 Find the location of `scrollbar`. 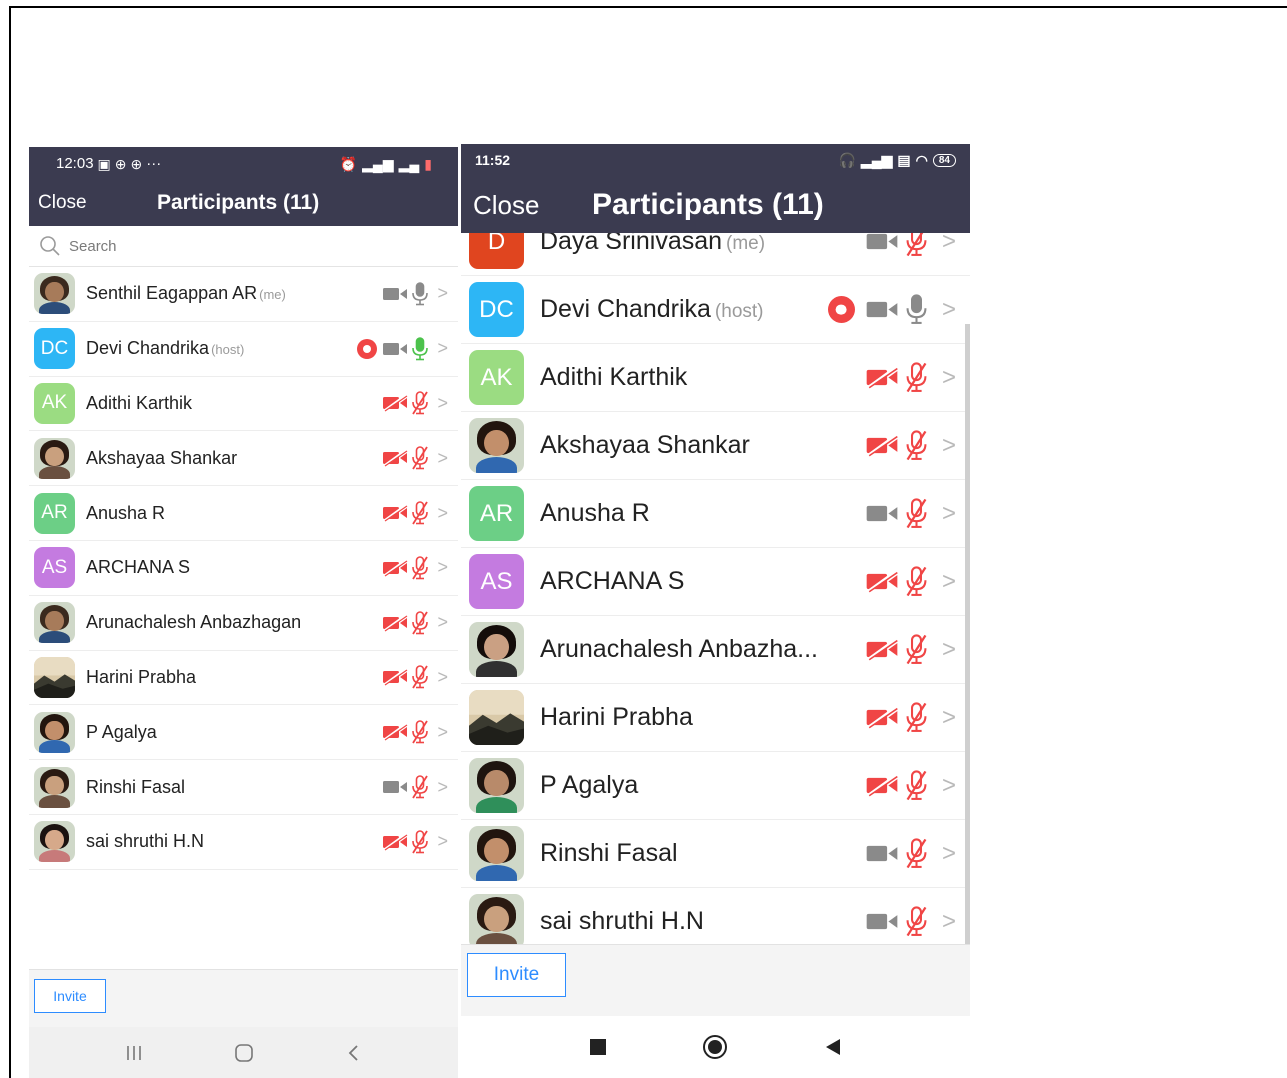

scrollbar is located at coordinates (967, 634).